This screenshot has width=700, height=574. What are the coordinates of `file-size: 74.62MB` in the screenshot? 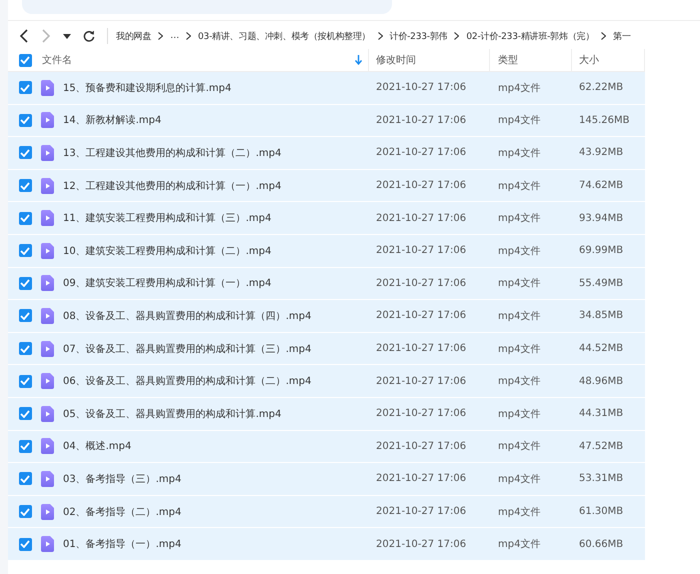 It's located at (601, 186).